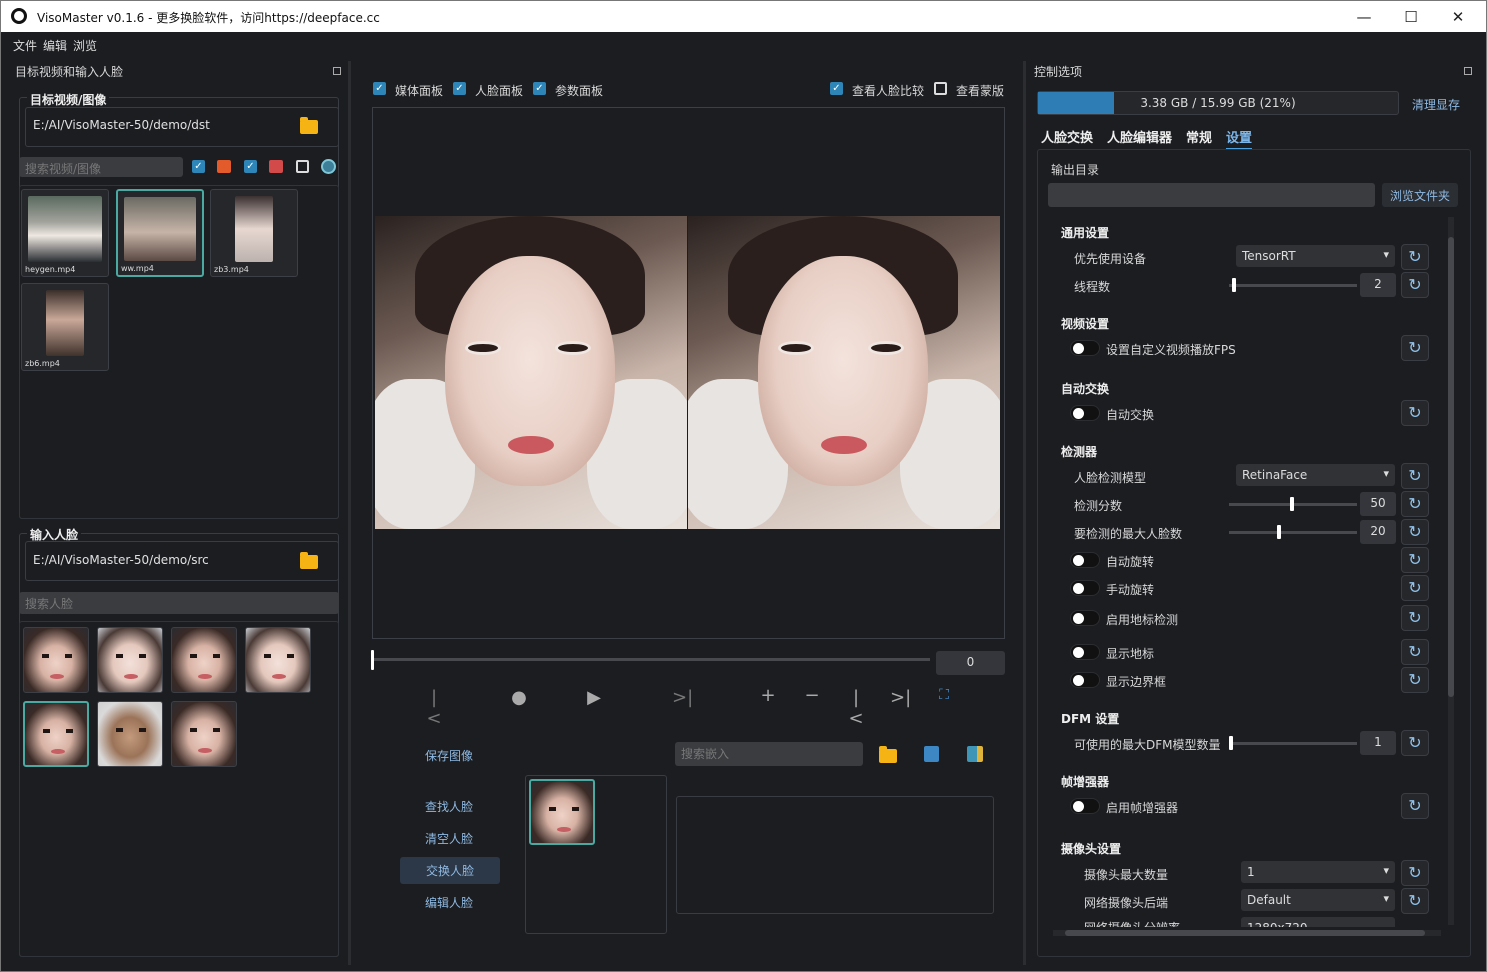 Image resolution: width=1487 pixels, height=972 pixels. What do you see at coordinates (25, 45) in the screenshot?
I see `menu-file: 文件` at bounding box center [25, 45].